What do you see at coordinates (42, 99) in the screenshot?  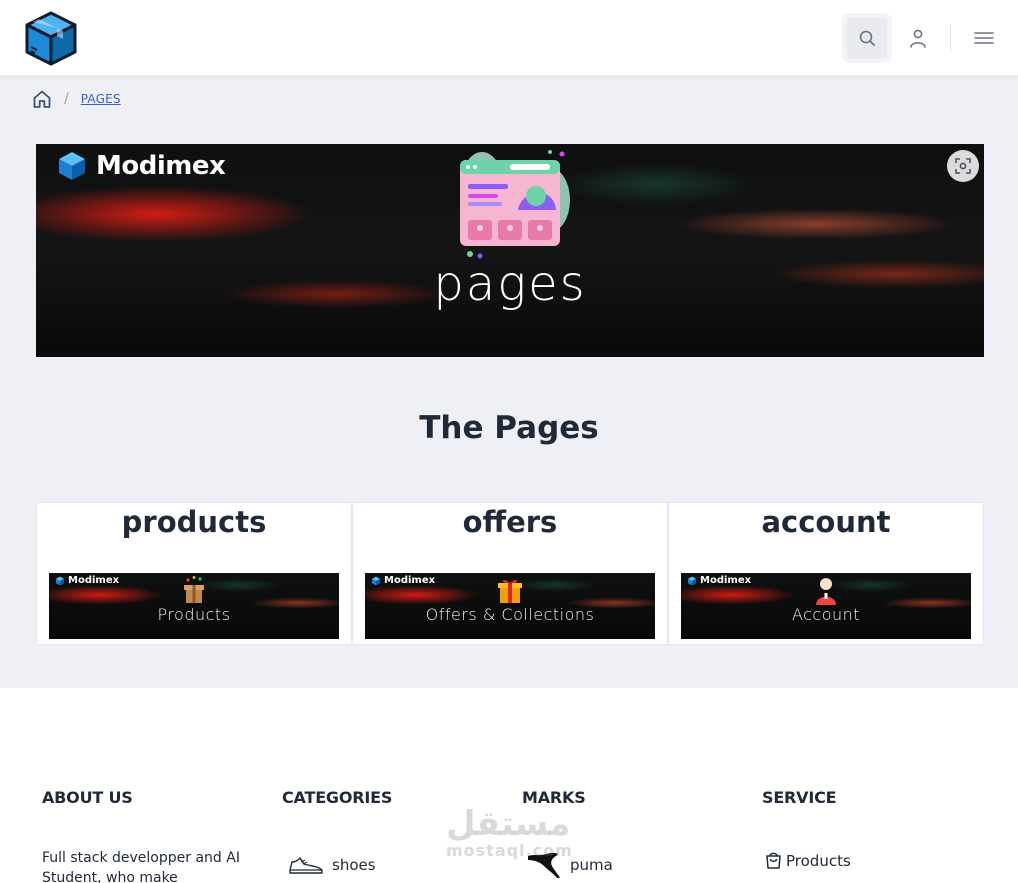 I see `home-icon` at bounding box center [42, 99].